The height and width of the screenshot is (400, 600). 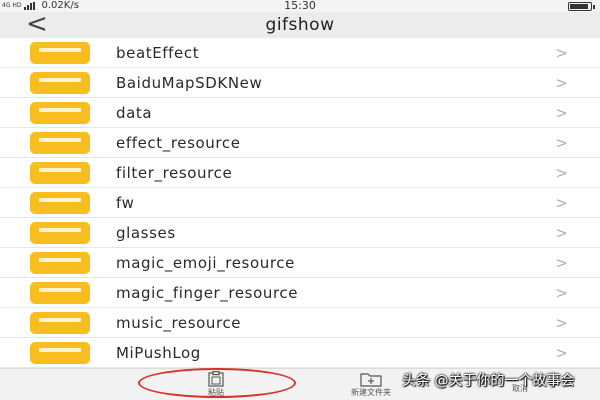 What do you see at coordinates (300, 293) in the screenshot?
I see `list-item: magic_finger_resource >` at bounding box center [300, 293].